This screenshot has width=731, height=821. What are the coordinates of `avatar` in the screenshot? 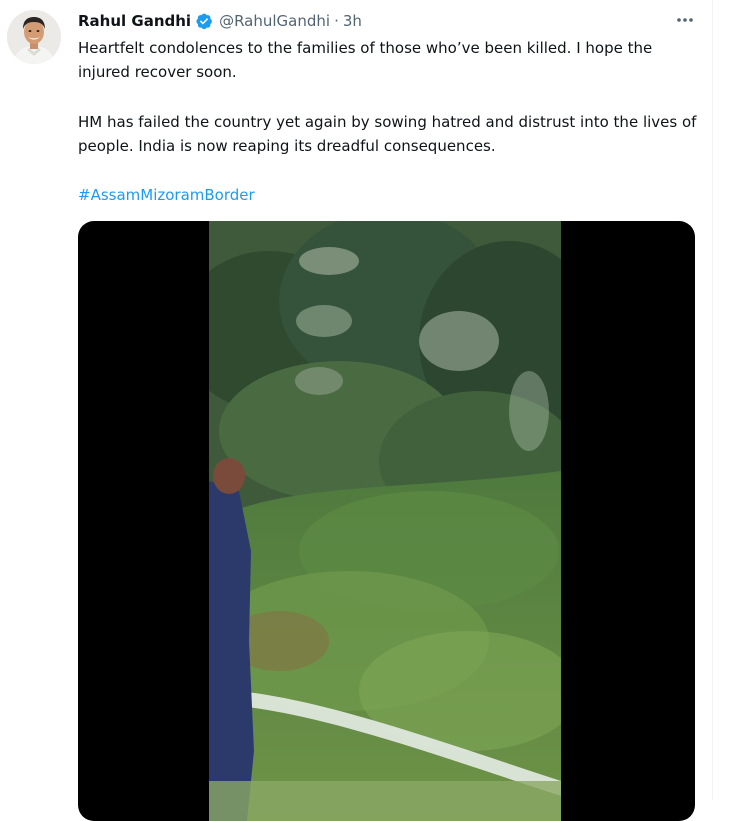 It's located at (34, 37).